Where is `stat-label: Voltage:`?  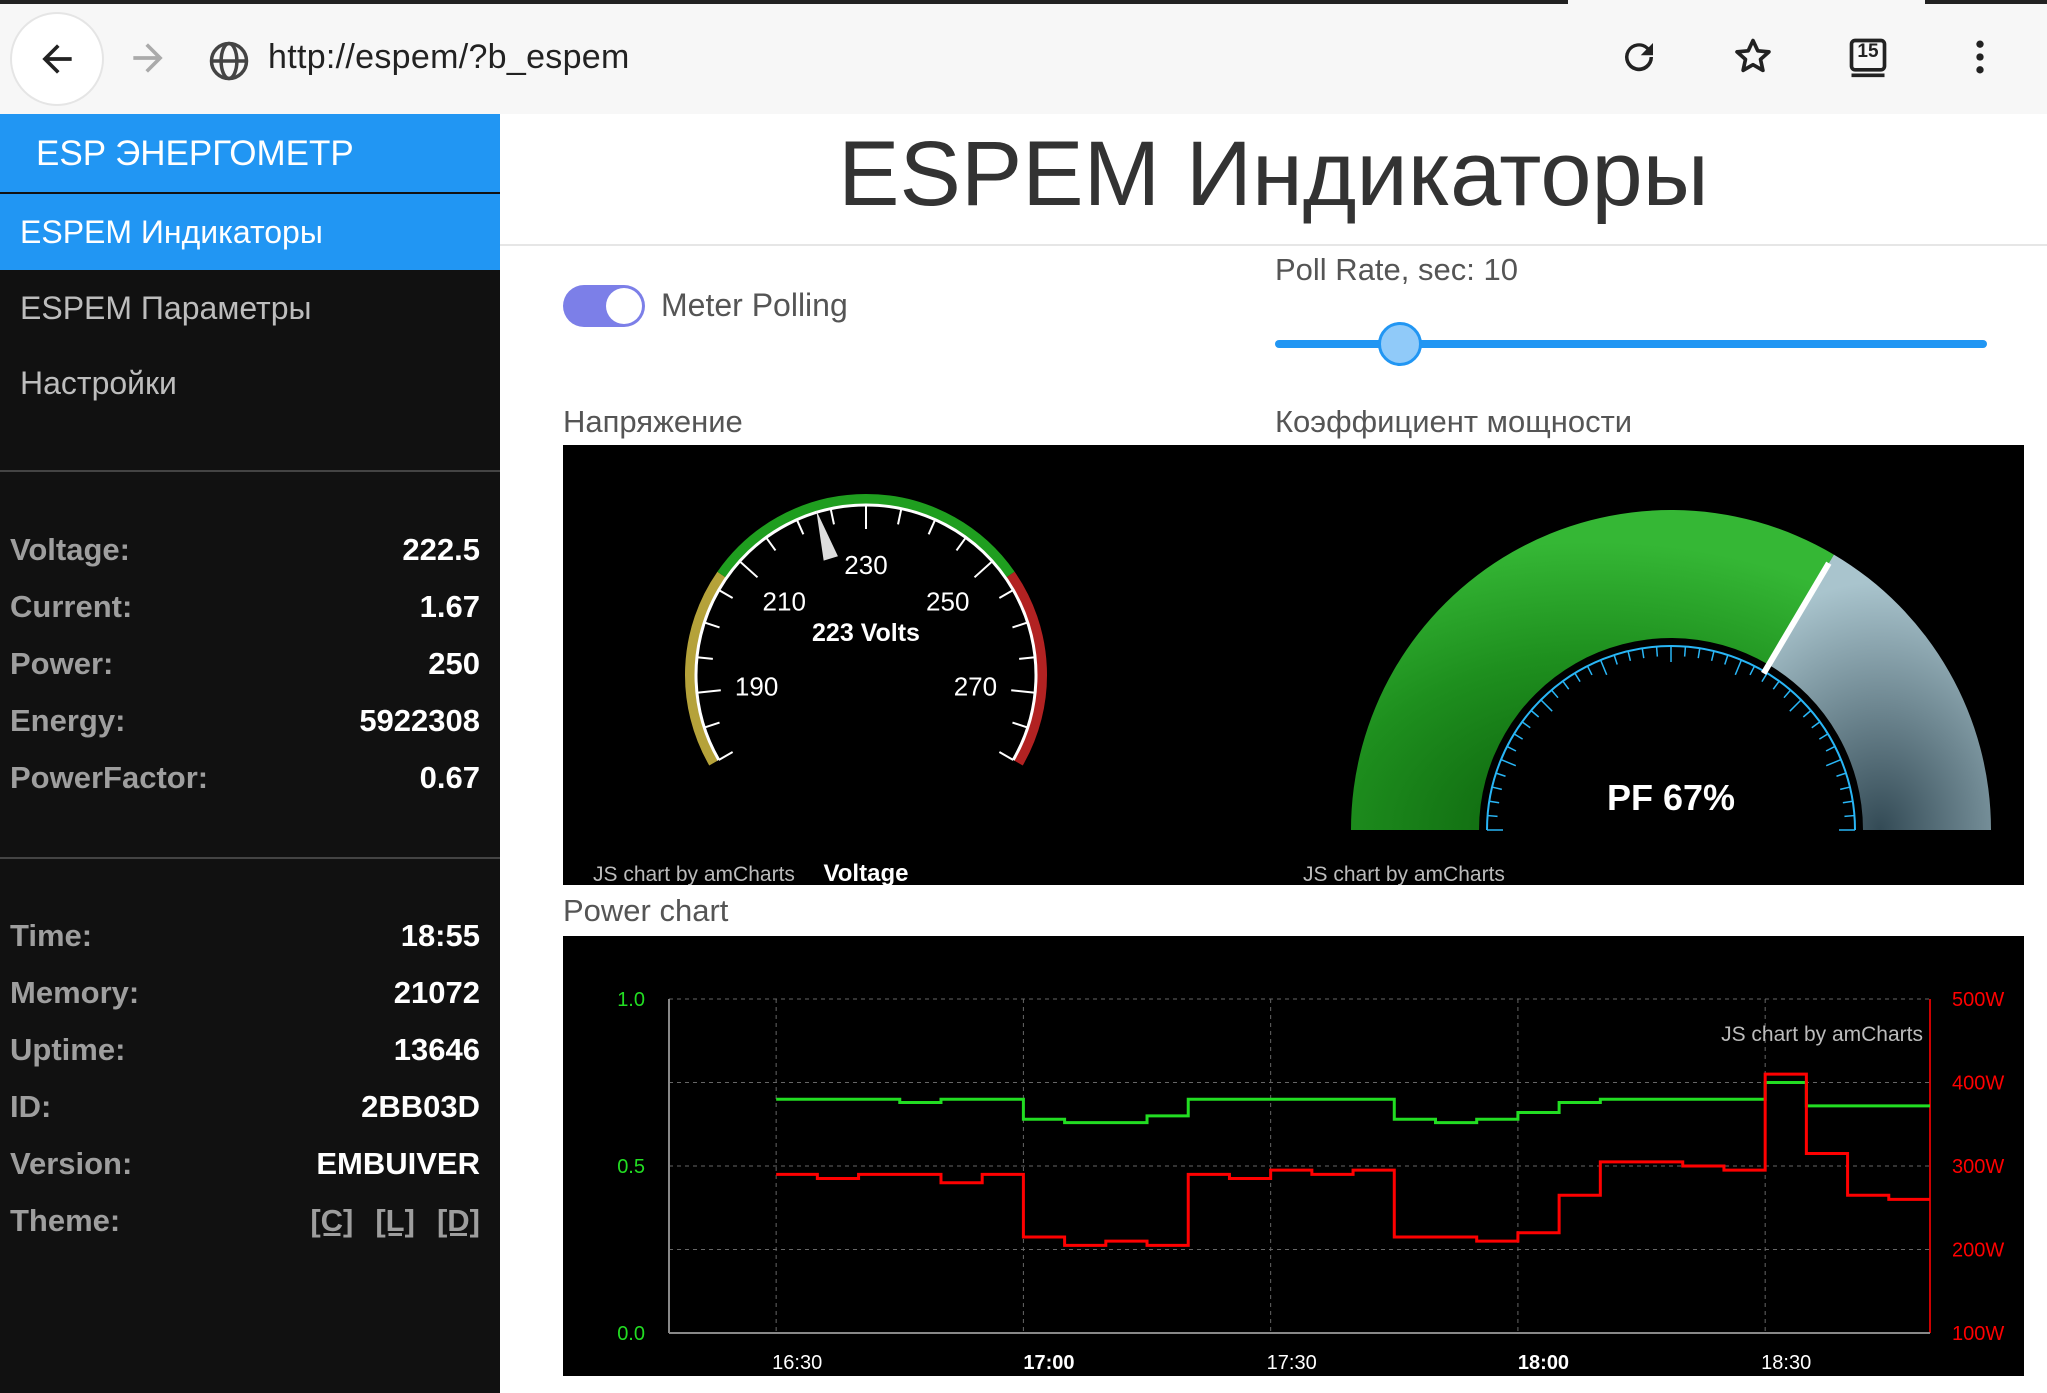 stat-label: Voltage: is located at coordinates (70, 549).